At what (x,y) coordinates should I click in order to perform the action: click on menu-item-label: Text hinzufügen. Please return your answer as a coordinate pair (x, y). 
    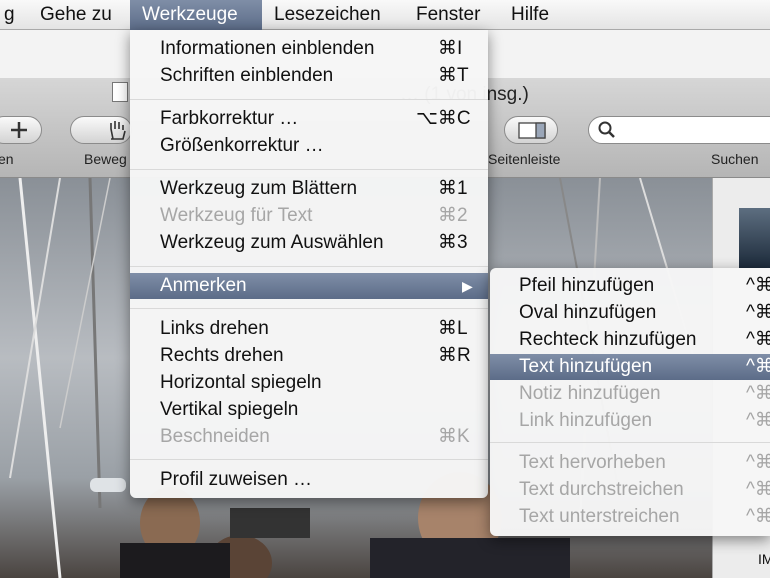
    Looking at the image, I should click on (586, 366).